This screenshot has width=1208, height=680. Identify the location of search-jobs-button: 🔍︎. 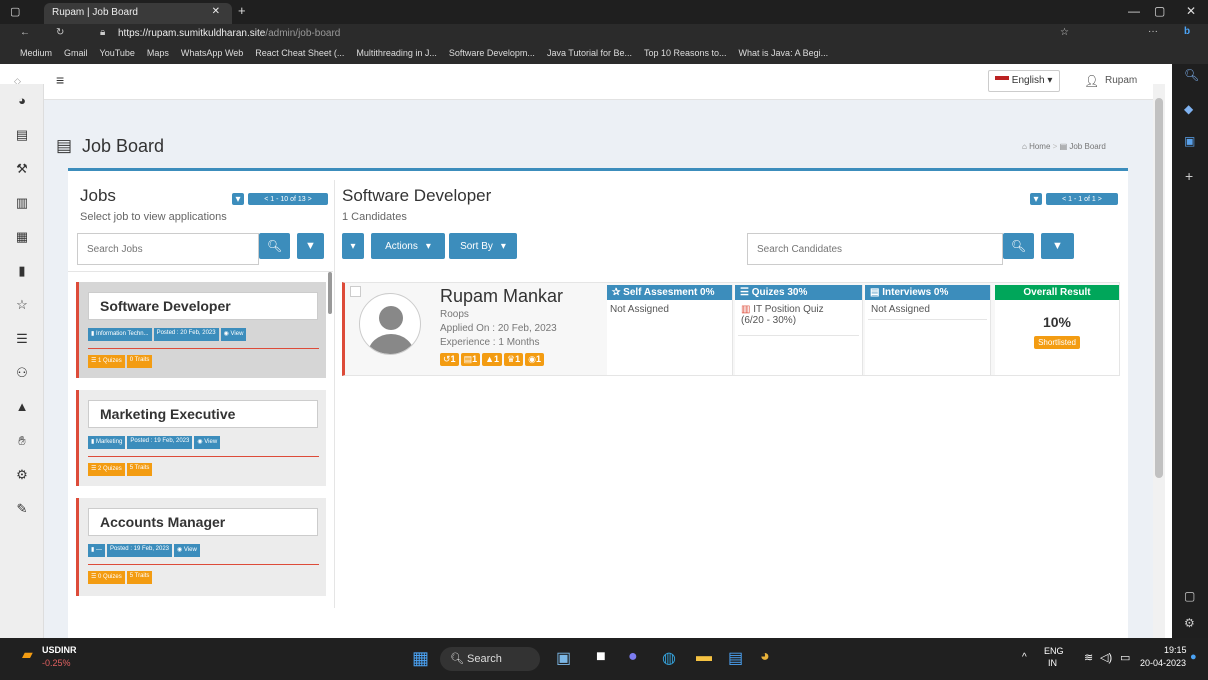
(274, 246).